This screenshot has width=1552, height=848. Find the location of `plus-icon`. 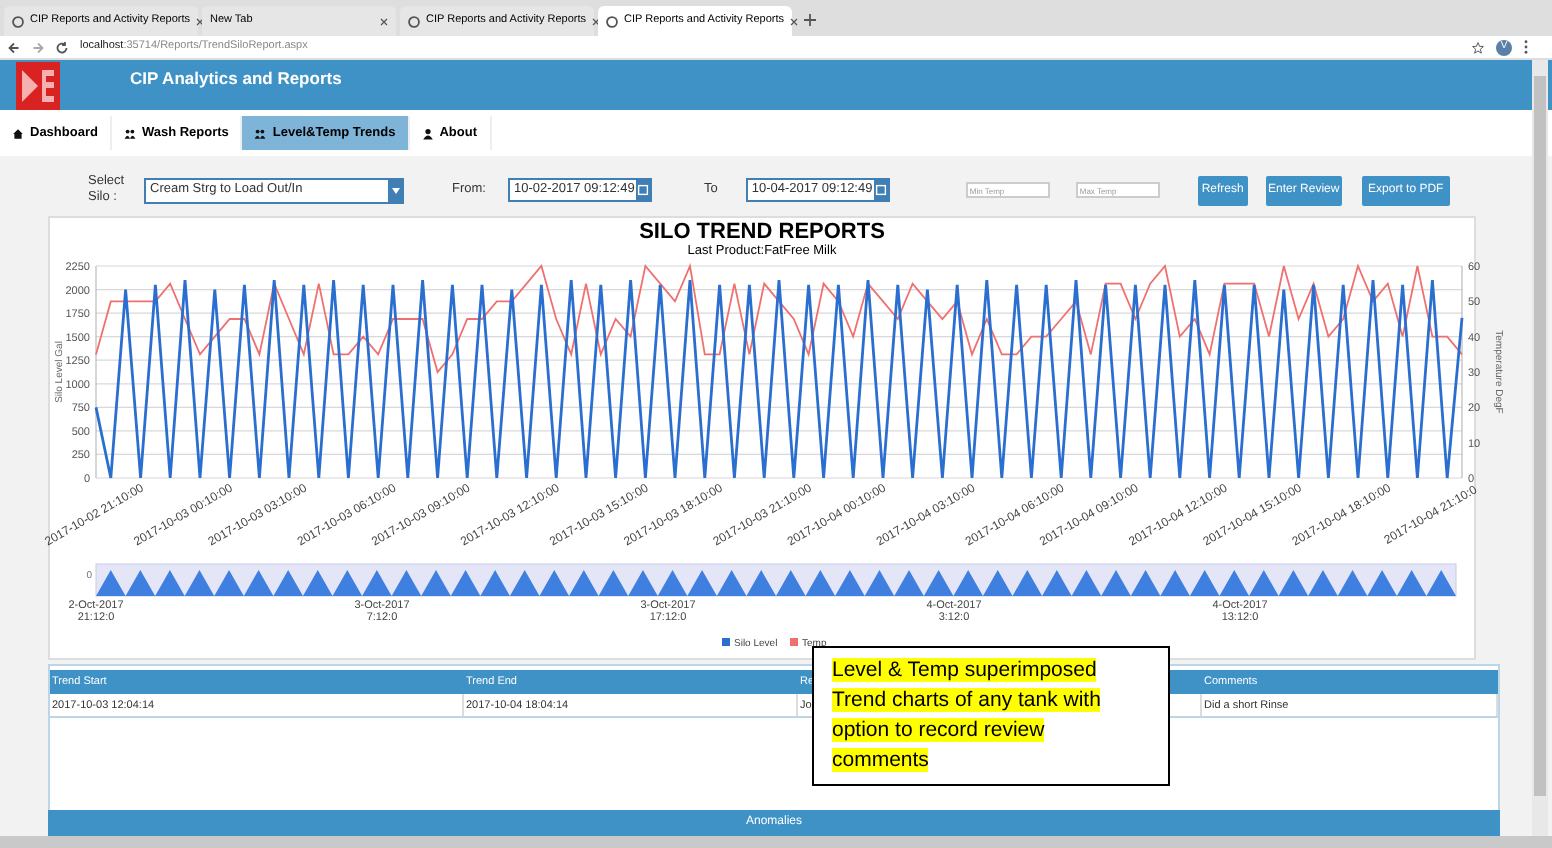

plus-icon is located at coordinates (810, 20).